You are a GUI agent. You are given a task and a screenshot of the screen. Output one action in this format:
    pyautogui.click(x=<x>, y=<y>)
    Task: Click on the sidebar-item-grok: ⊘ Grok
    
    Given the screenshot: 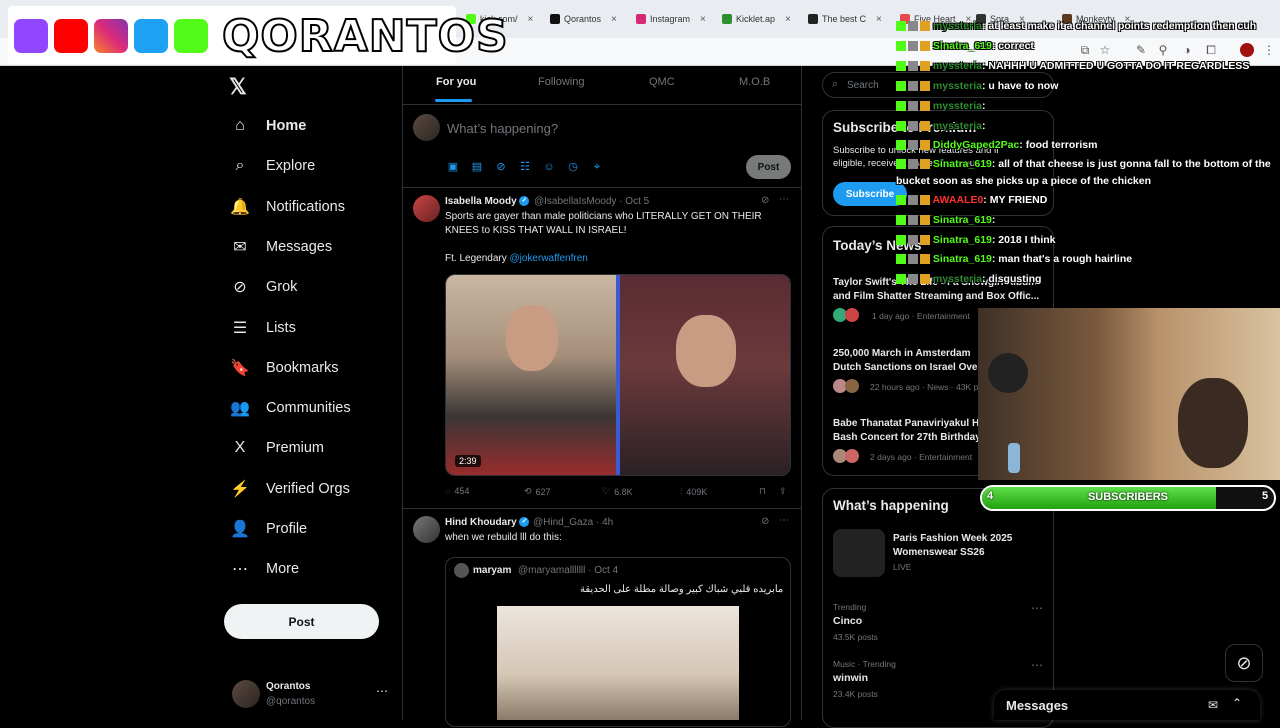 What is the action you would take?
    pyautogui.click(x=263, y=287)
    